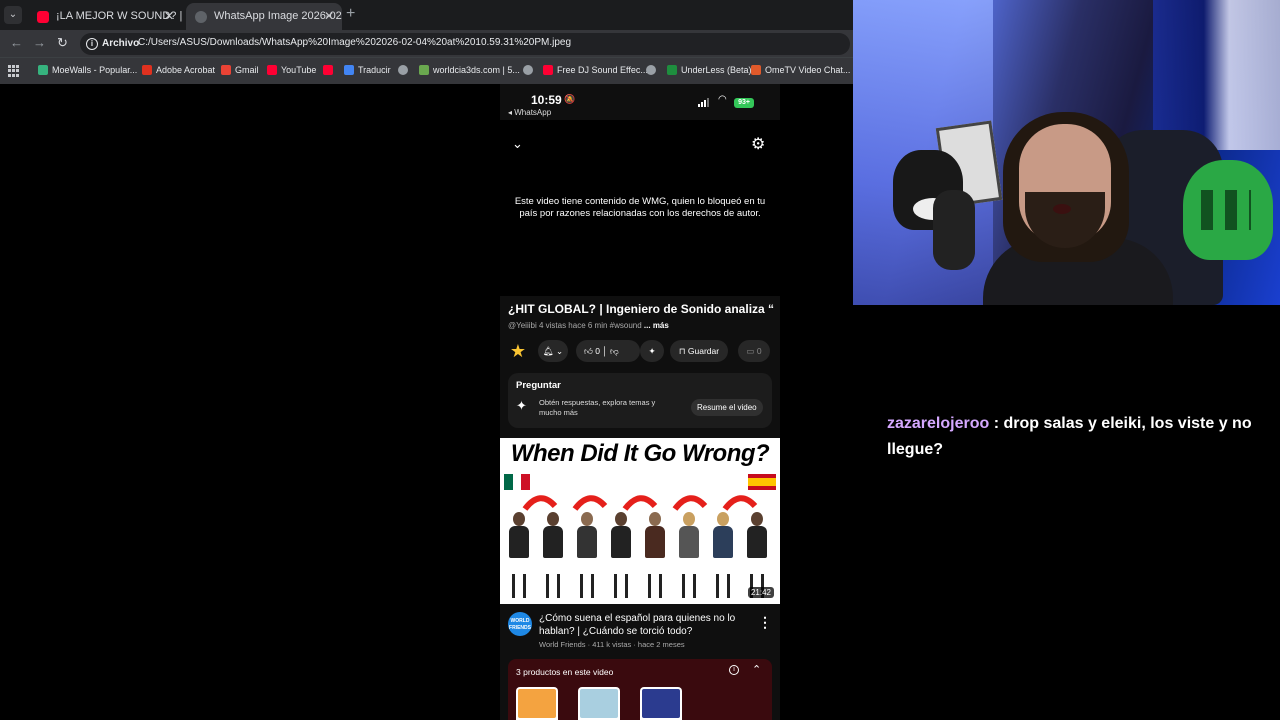  Describe the element at coordinates (759, 351) in the screenshot. I see `comment-count: 0` at that location.